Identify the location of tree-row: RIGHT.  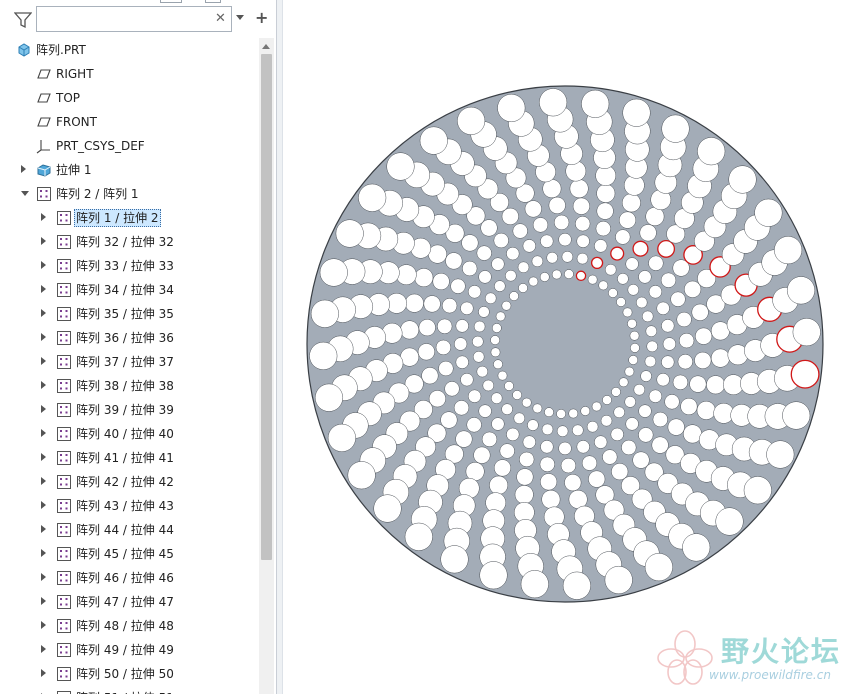
(129, 74).